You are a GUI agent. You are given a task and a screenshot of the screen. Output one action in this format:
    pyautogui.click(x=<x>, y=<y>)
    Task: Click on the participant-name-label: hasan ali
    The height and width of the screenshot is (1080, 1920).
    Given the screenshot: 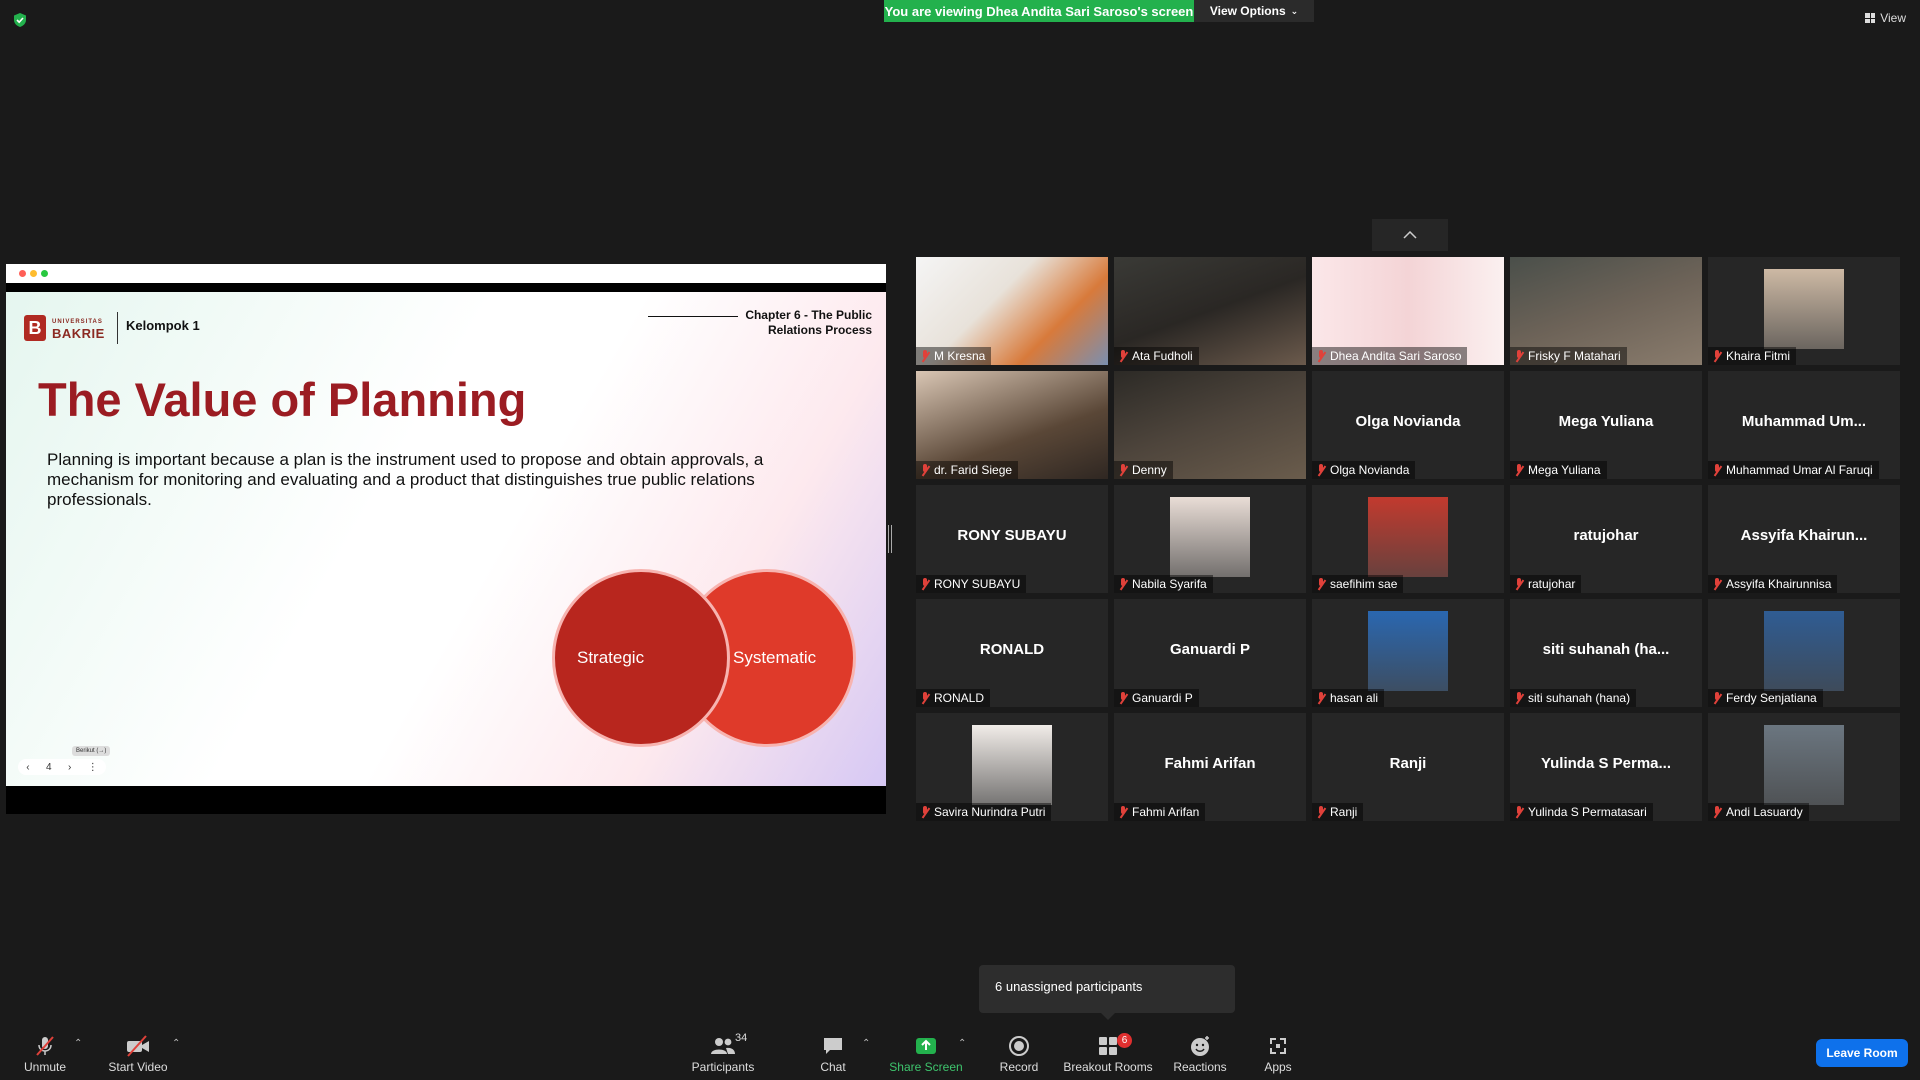 What is the action you would take?
    pyautogui.click(x=1348, y=698)
    